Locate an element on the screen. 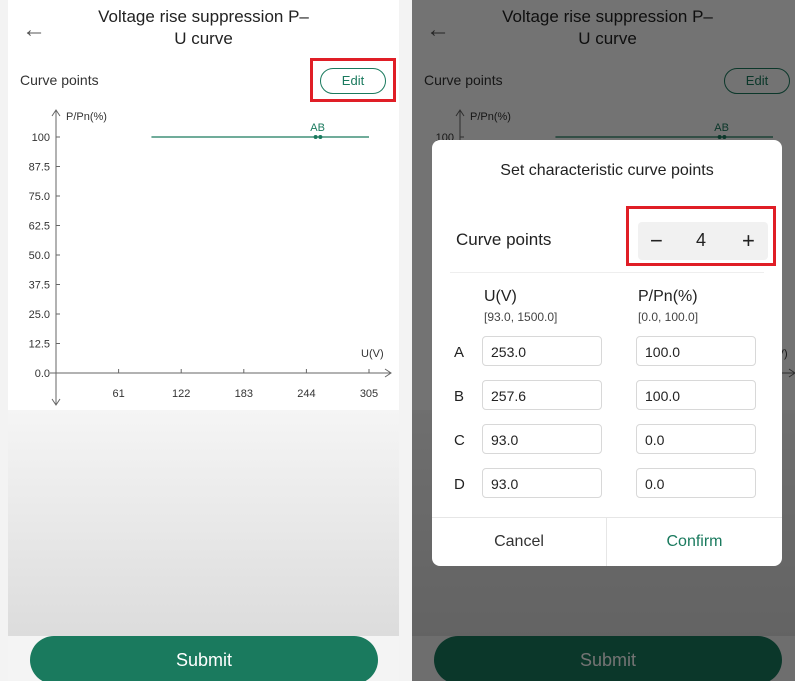 This screenshot has height=681, width=795. back-arrow-icon: ← is located at coordinates (34, 30).